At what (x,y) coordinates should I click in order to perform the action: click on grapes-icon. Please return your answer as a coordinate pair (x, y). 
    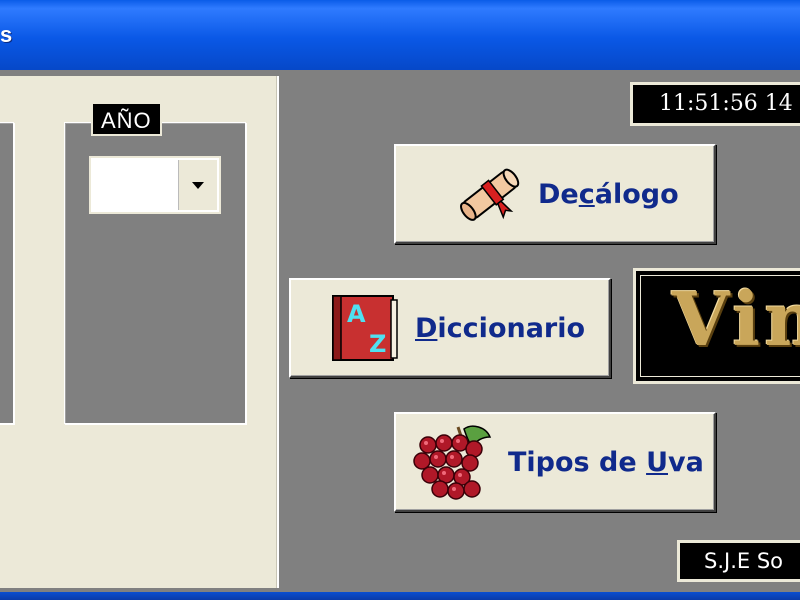
    Looking at the image, I should click on (452, 462).